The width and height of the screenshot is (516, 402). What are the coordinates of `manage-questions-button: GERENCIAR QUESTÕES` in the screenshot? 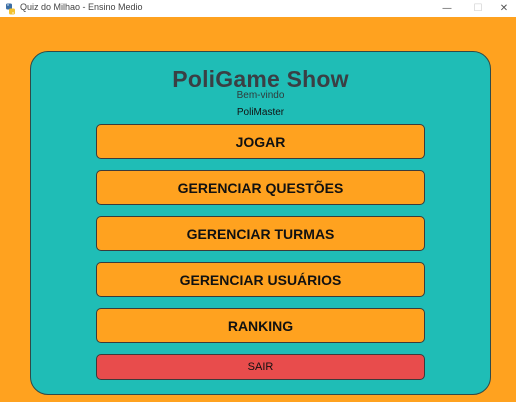 It's located at (260, 187).